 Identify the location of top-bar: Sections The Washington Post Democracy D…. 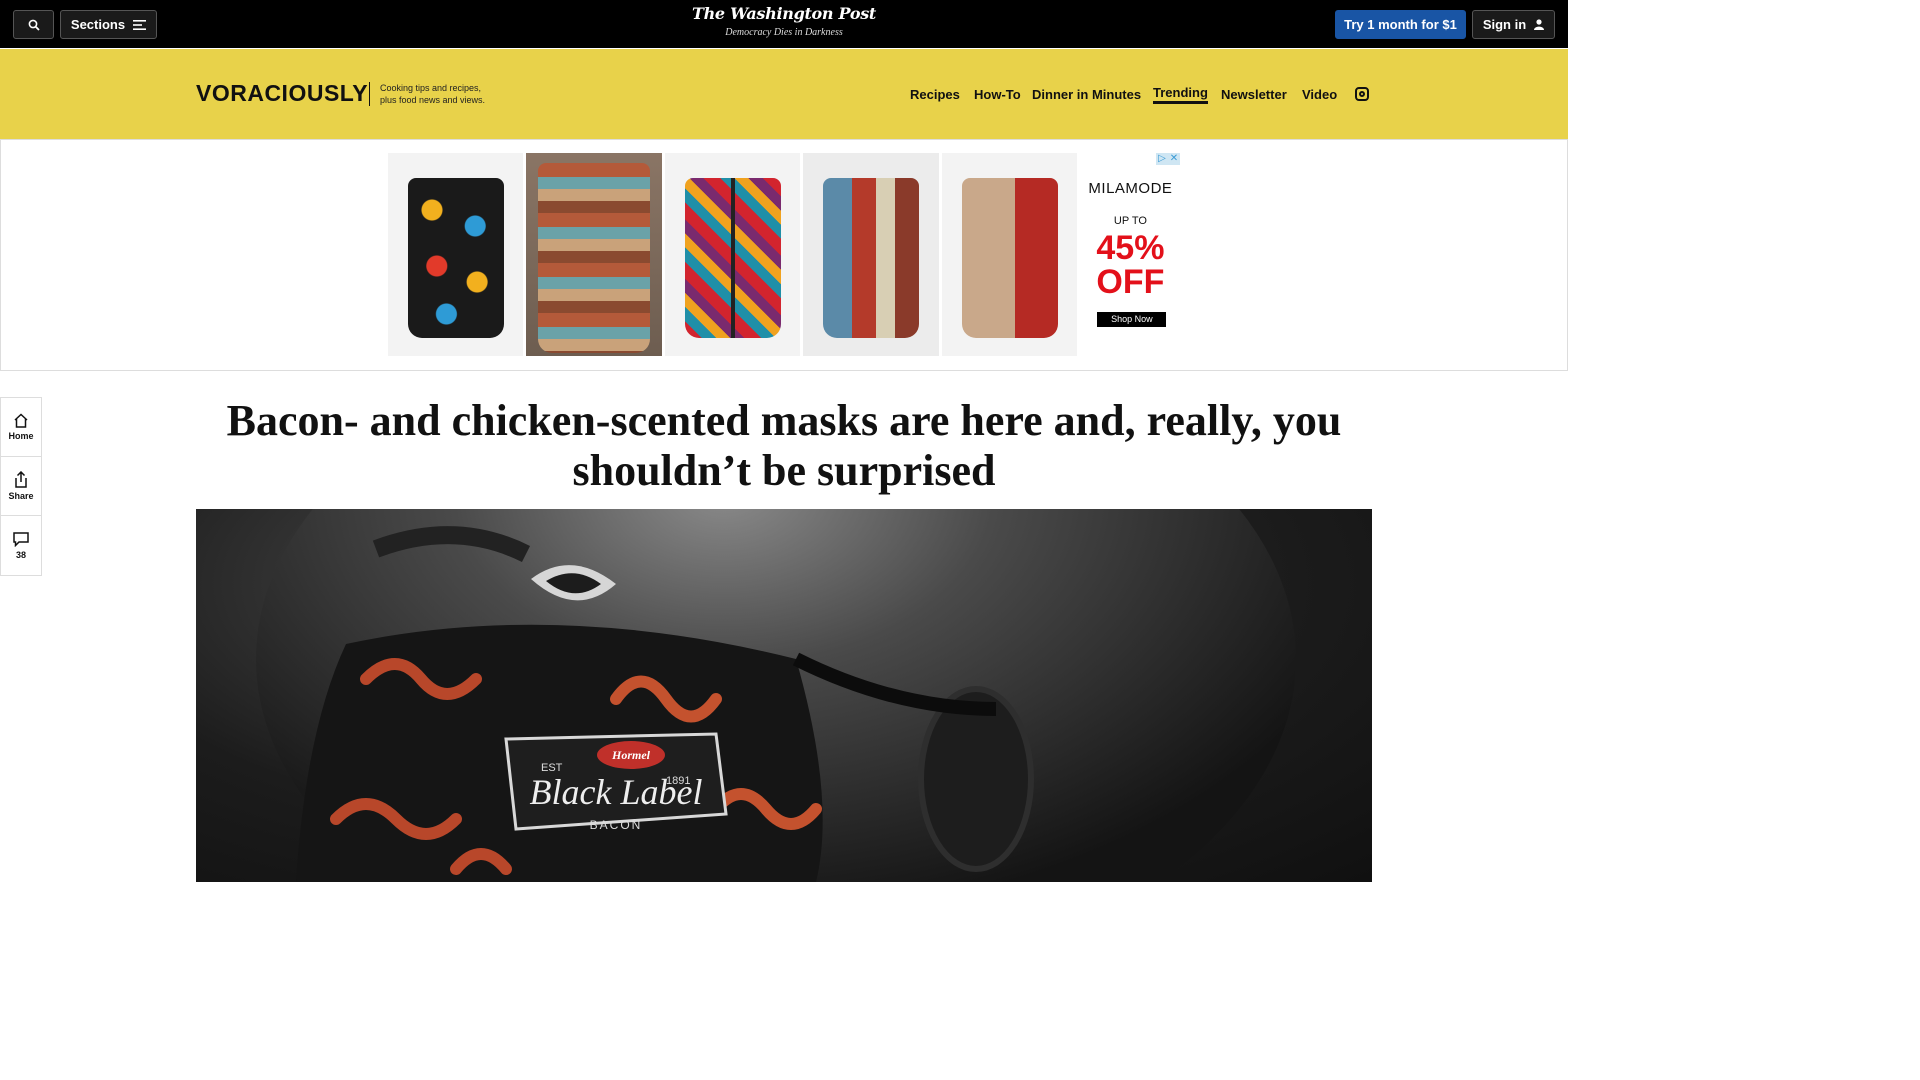
(784, 24).